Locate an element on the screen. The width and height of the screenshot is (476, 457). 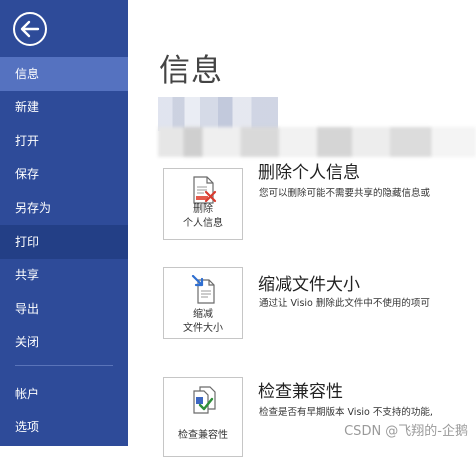
section-description: 检查是否有早期版本 Visio 不支持的功能, is located at coordinates (346, 412).